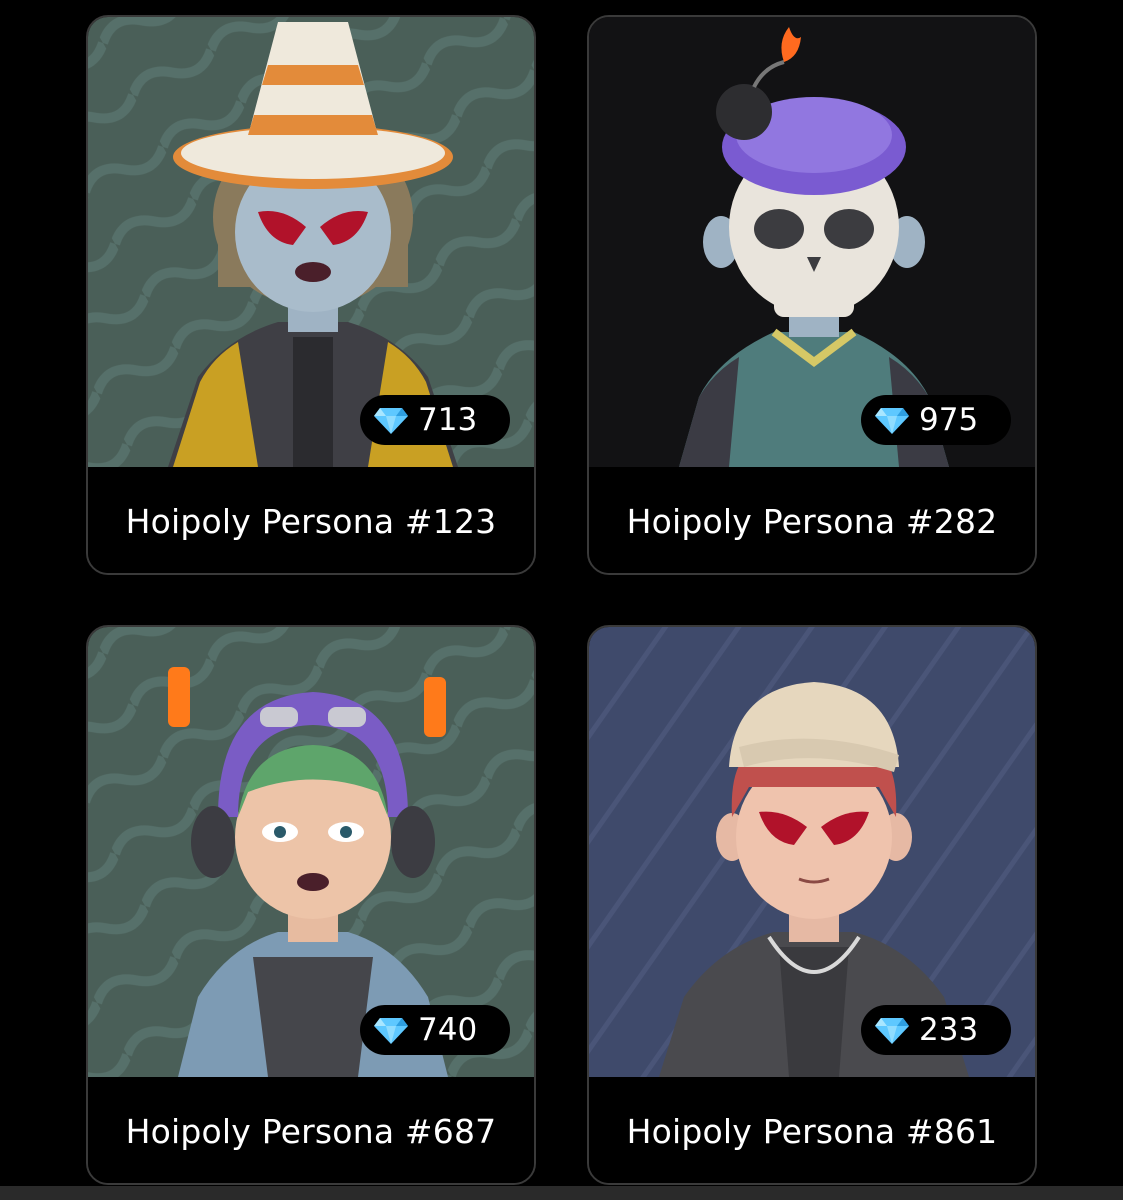 The height and width of the screenshot is (1200, 1123). I want to click on price-badge: 975, so click(936, 420).